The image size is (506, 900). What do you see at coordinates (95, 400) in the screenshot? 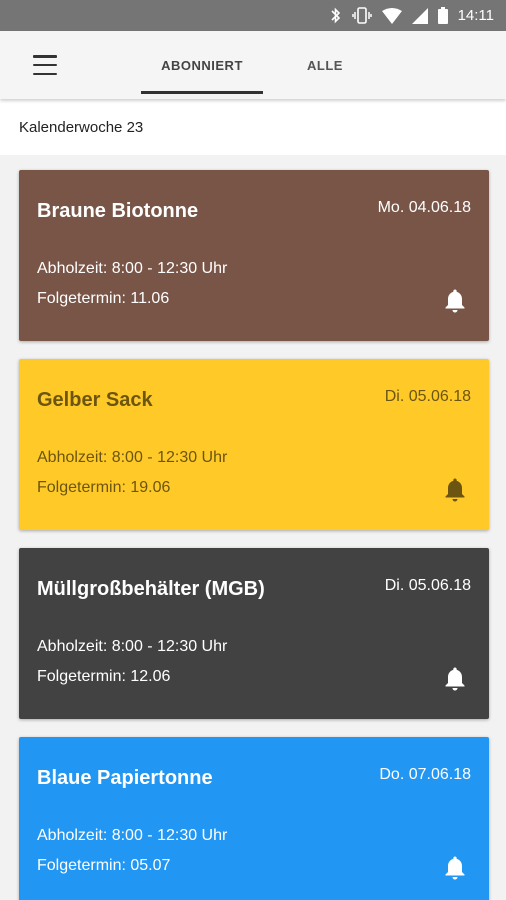
I see `card-title: Gelber Sack` at bounding box center [95, 400].